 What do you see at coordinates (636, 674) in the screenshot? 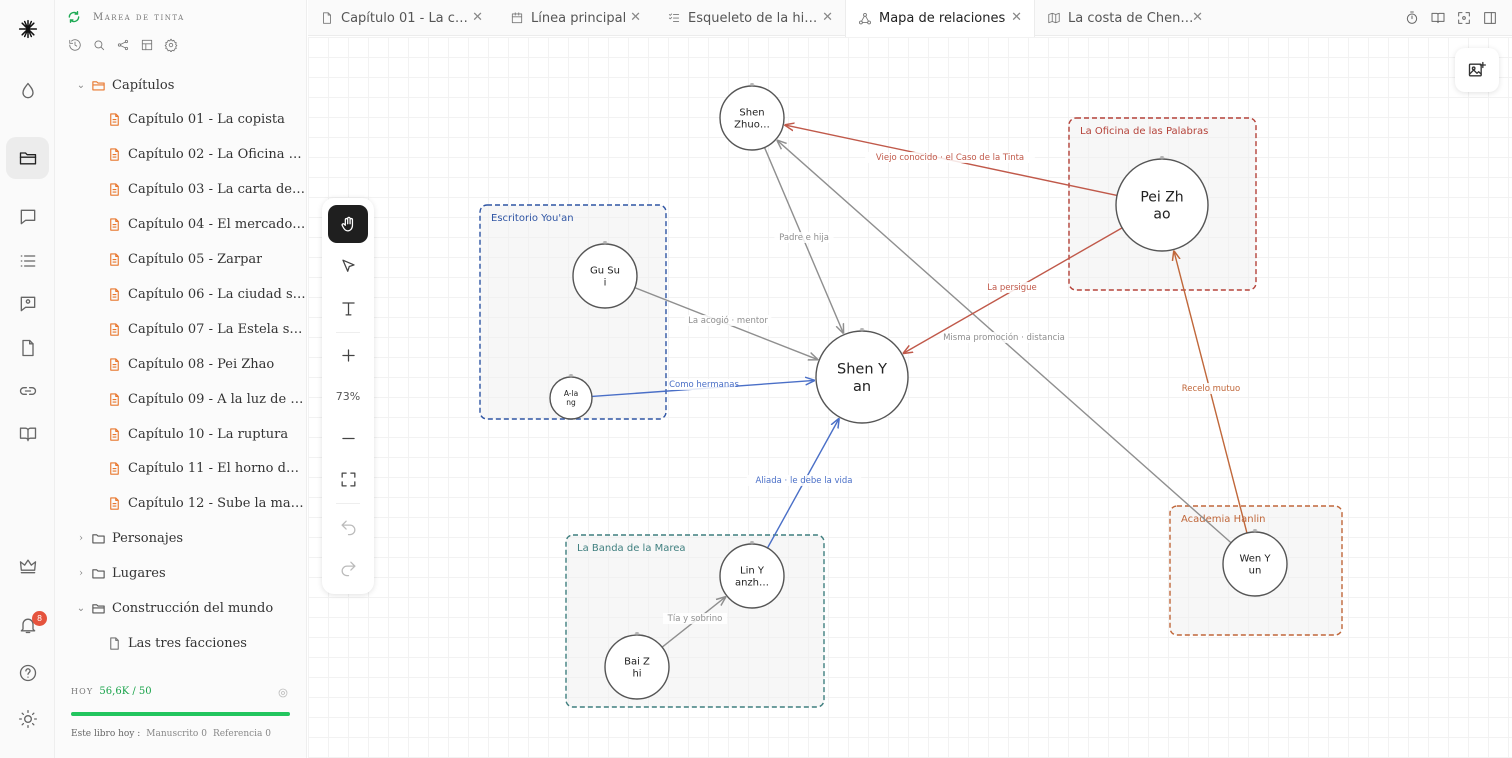
I see `node-label: hi` at bounding box center [636, 674].